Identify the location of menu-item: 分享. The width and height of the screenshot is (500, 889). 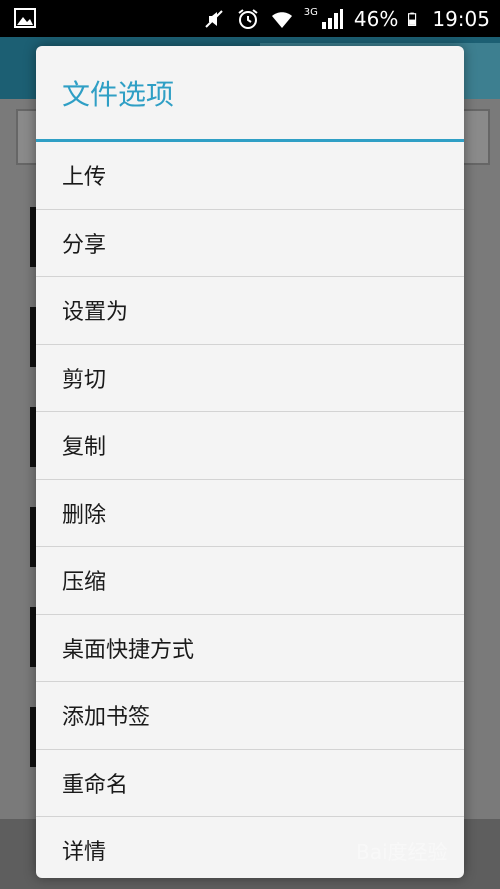
(250, 243).